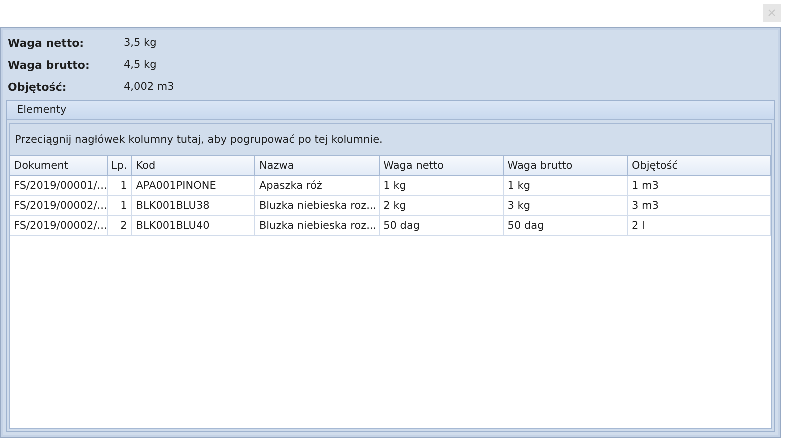 This screenshot has width=785, height=438. What do you see at coordinates (140, 43) in the screenshot?
I see `field-value: 3,5 kg` at bounding box center [140, 43].